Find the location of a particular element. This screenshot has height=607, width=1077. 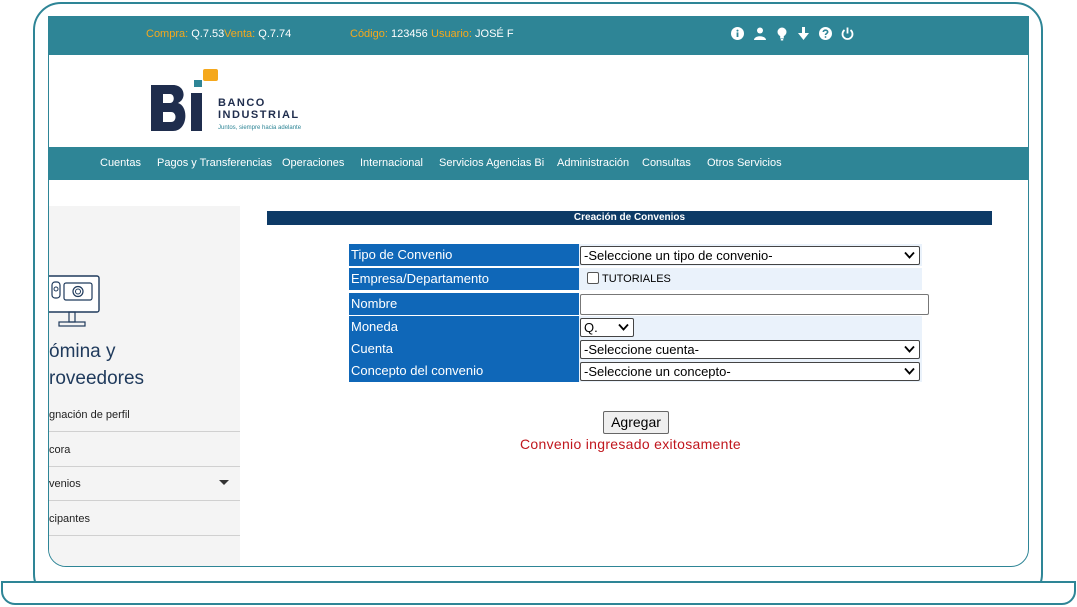

concepto-convenio-select: -Seleccione un concepto- is located at coordinates (750, 371).